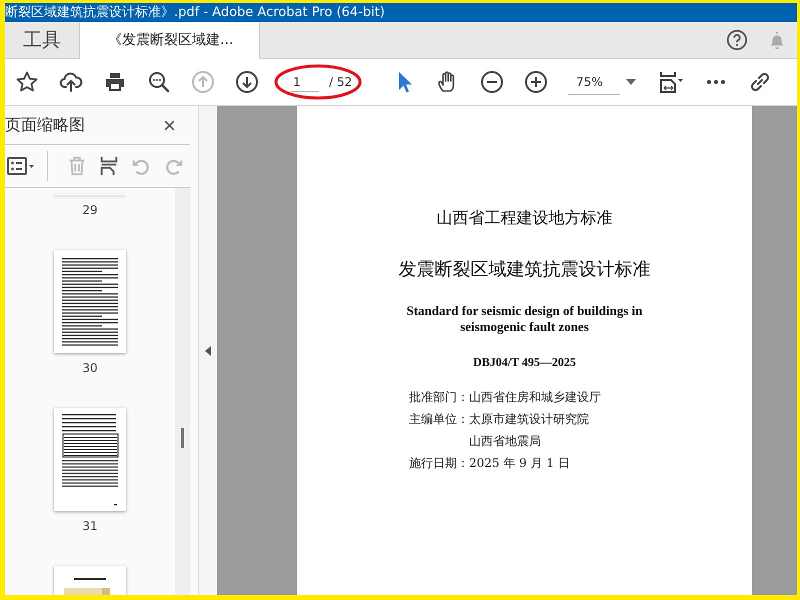 The height and width of the screenshot is (600, 800). I want to click on document-title: 发震断裂区域建筑抗震设计标准, so click(524, 269).